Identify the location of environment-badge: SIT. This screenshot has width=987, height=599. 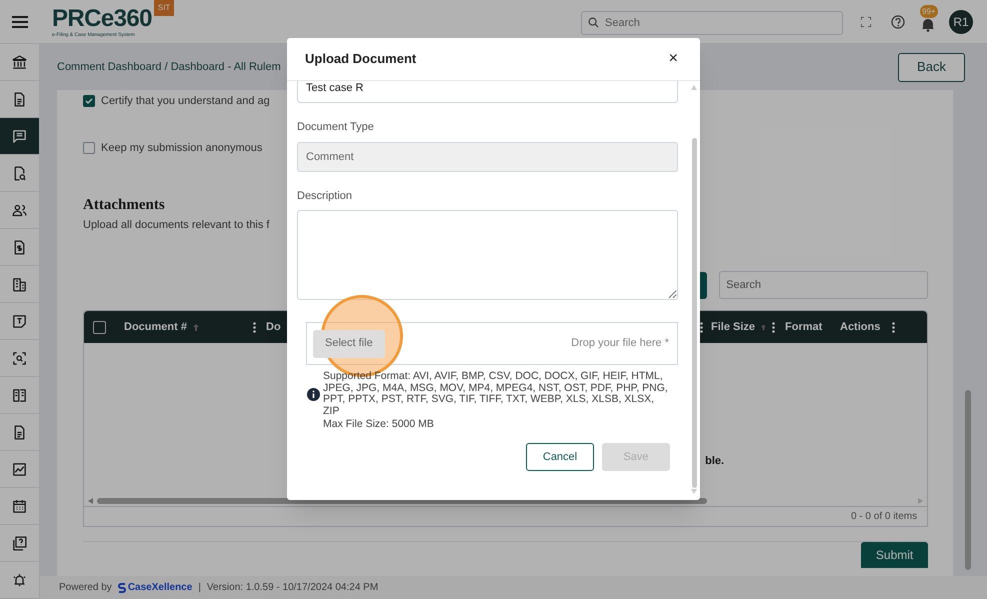
(164, 8).